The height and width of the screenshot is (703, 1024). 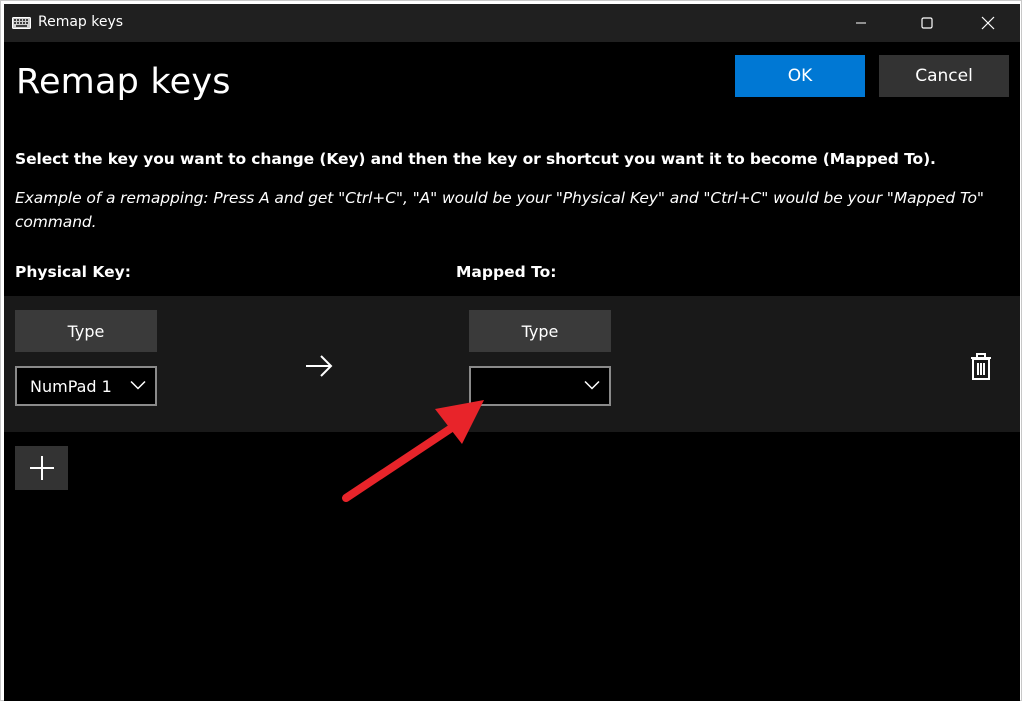 I want to click on plus-icon, so click(x=41, y=468).